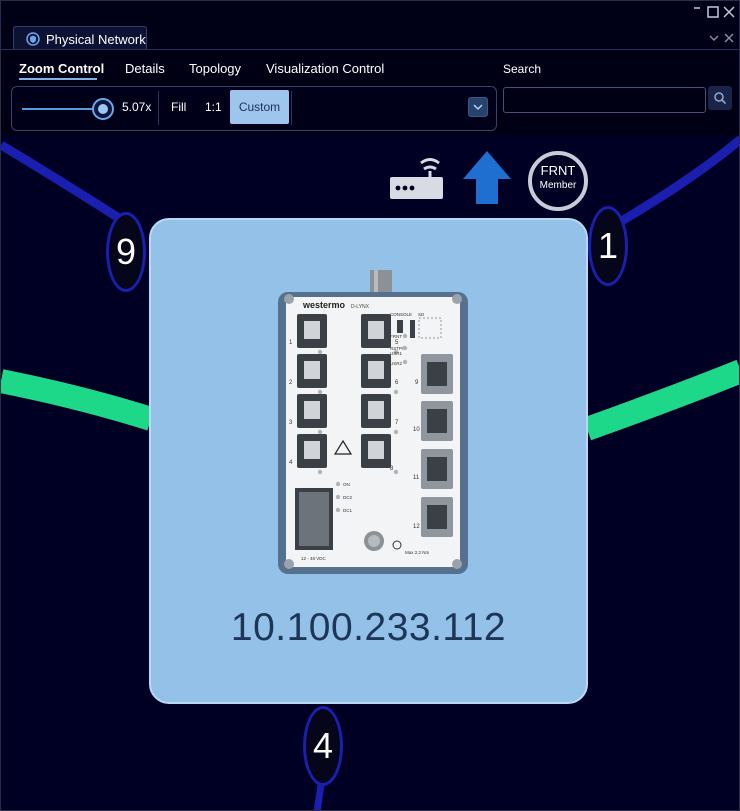 This screenshot has width=740, height=811. Describe the element at coordinates (103, 109) in the screenshot. I see `zoom-slider-thumb` at that location.